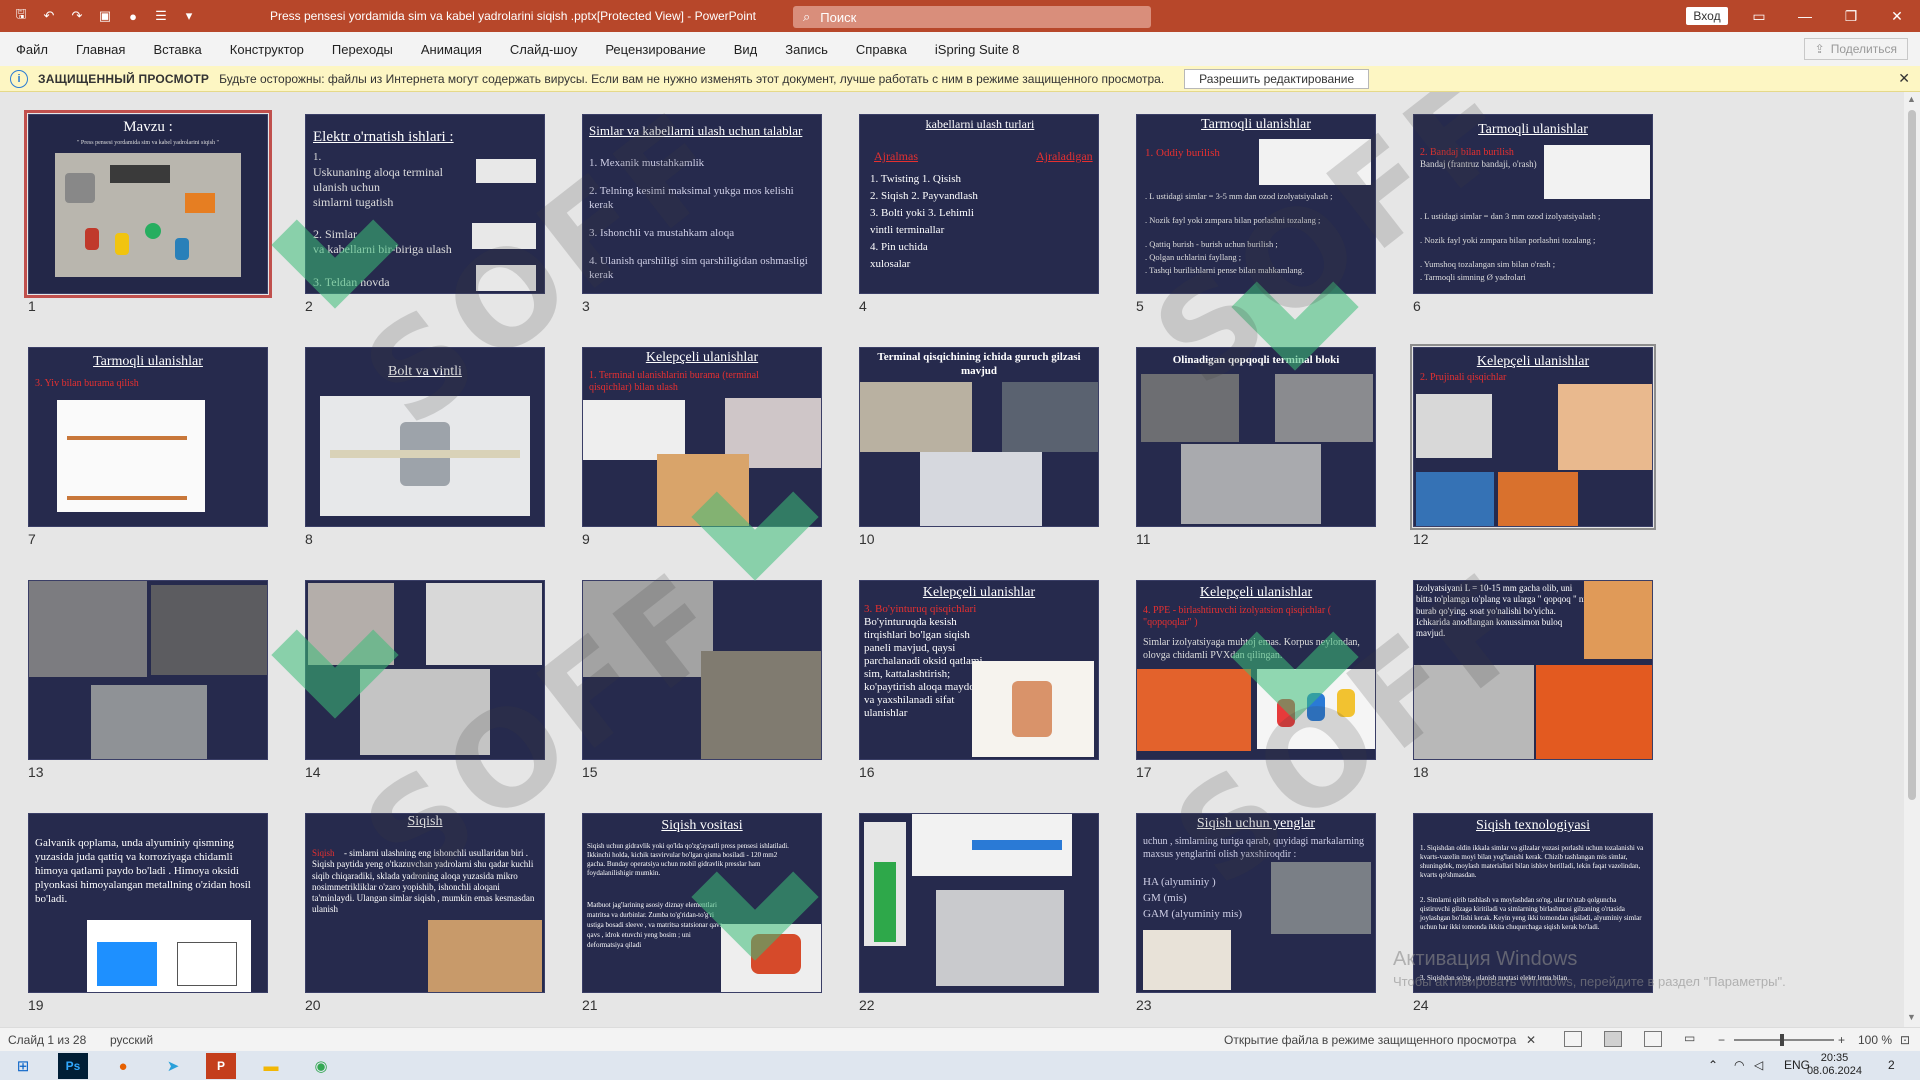 This screenshot has height=1080, width=1920. Describe the element at coordinates (1758, 1065) in the screenshot. I see `volume-icon: ◁` at that location.